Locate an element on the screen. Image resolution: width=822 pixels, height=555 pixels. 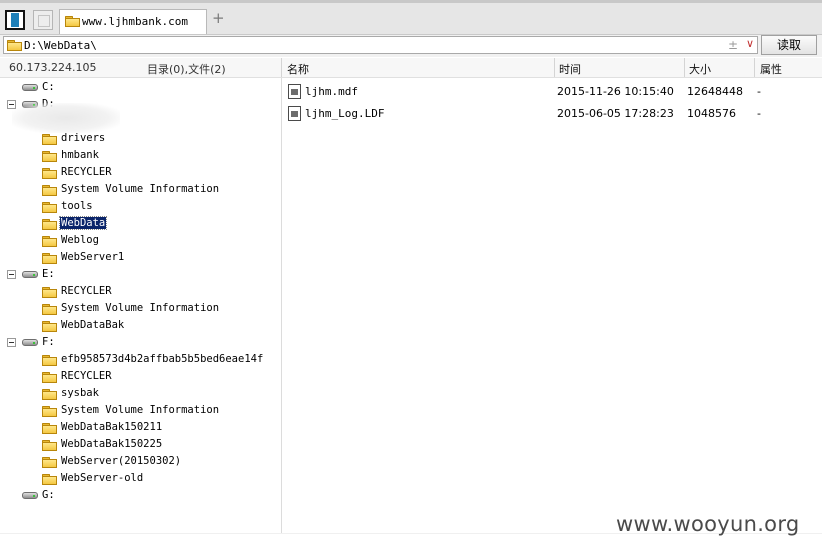
tree-folder: efb958573d4b2affbab5b5bed6eae14f is located at coordinates (140, 360).